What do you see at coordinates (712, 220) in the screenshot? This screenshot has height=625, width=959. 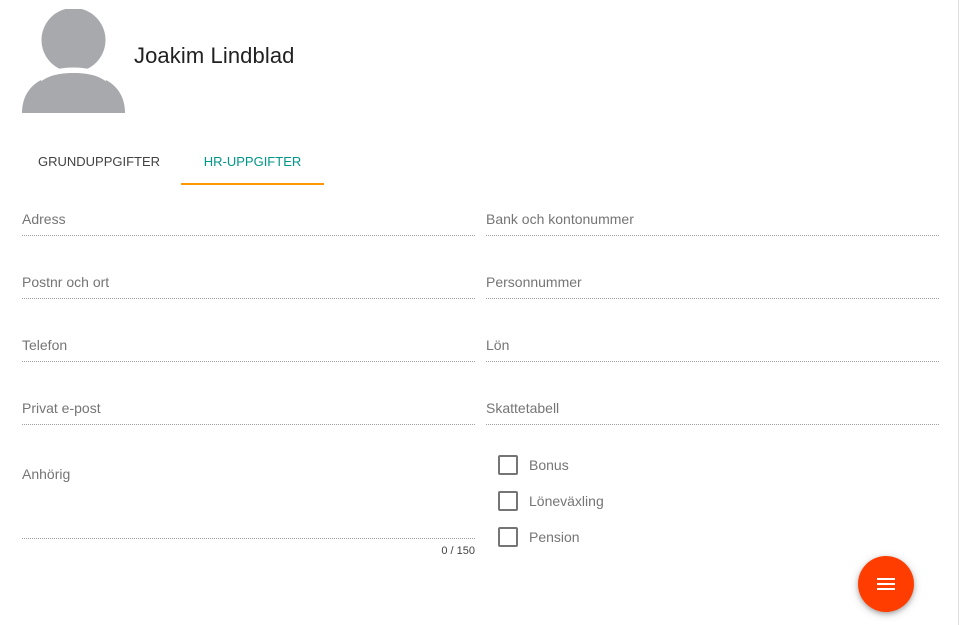 I see `bank-account-field: Bank och kontonummer` at bounding box center [712, 220].